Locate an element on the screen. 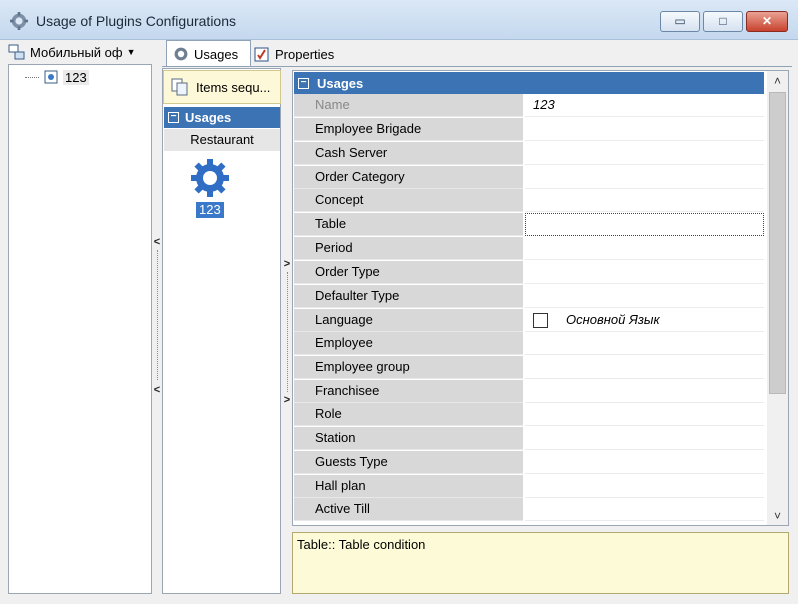 The image size is (798, 604). property-name: Employee is located at coordinates (408, 343).